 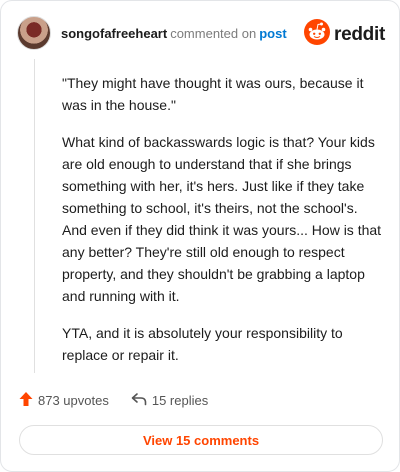 What do you see at coordinates (34, 33) in the screenshot?
I see `avatar` at bounding box center [34, 33].